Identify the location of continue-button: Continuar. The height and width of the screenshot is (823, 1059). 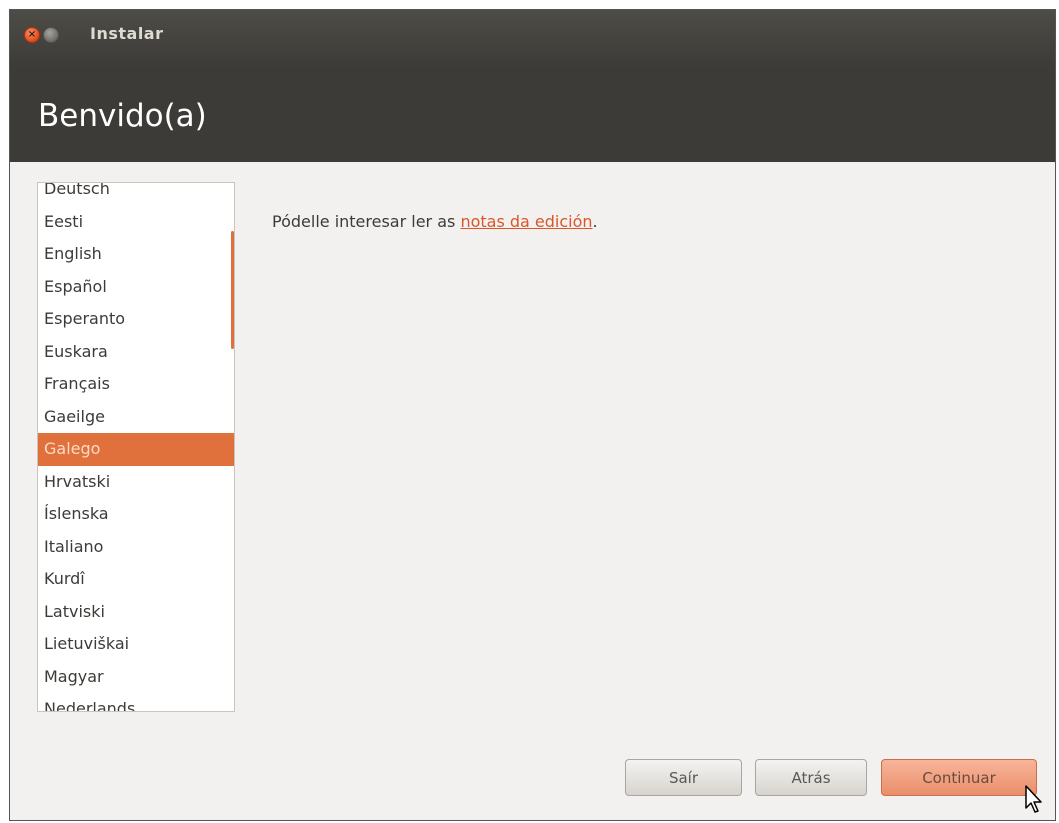
(959, 777).